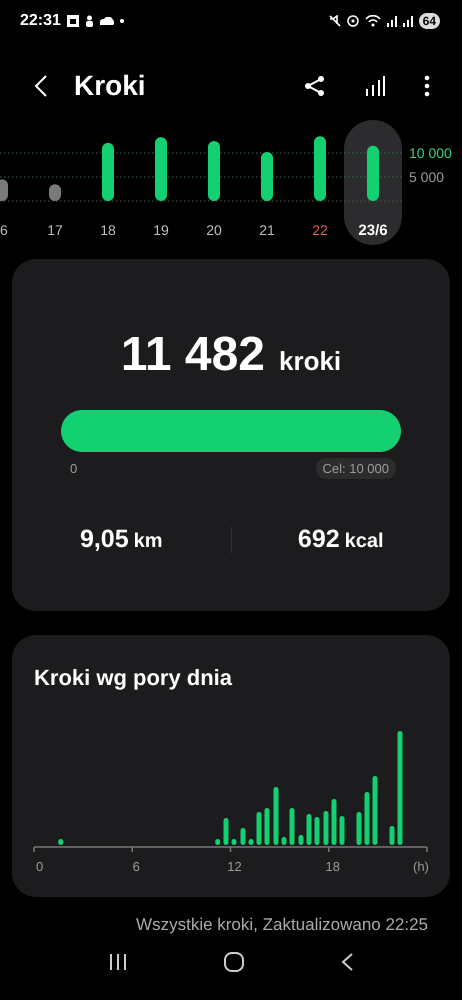 The height and width of the screenshot is (1000, 462). Describe the element at coordinates (214, 230) in the screenshot. I see `day-label: 20` at that location.